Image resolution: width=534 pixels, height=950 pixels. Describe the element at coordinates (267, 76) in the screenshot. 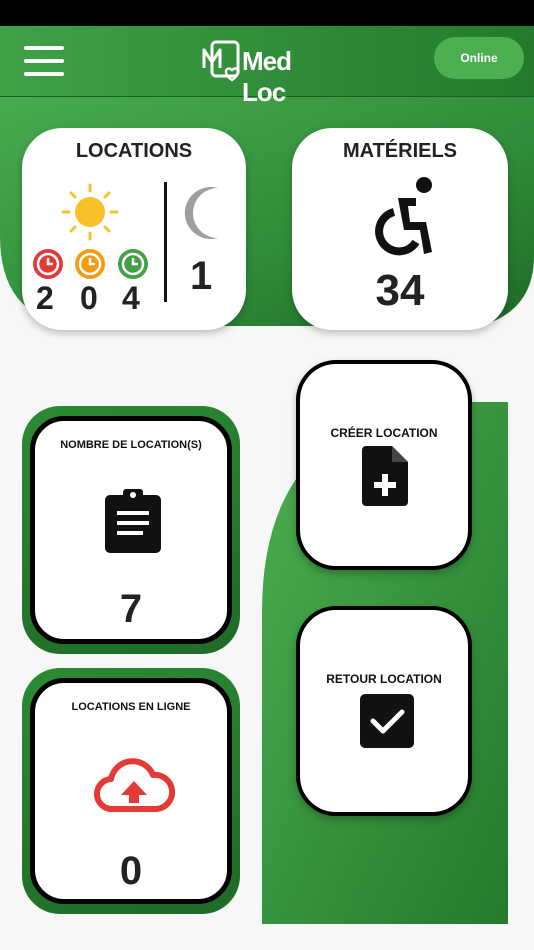

I see `logo-text: Med Loc` at that location.